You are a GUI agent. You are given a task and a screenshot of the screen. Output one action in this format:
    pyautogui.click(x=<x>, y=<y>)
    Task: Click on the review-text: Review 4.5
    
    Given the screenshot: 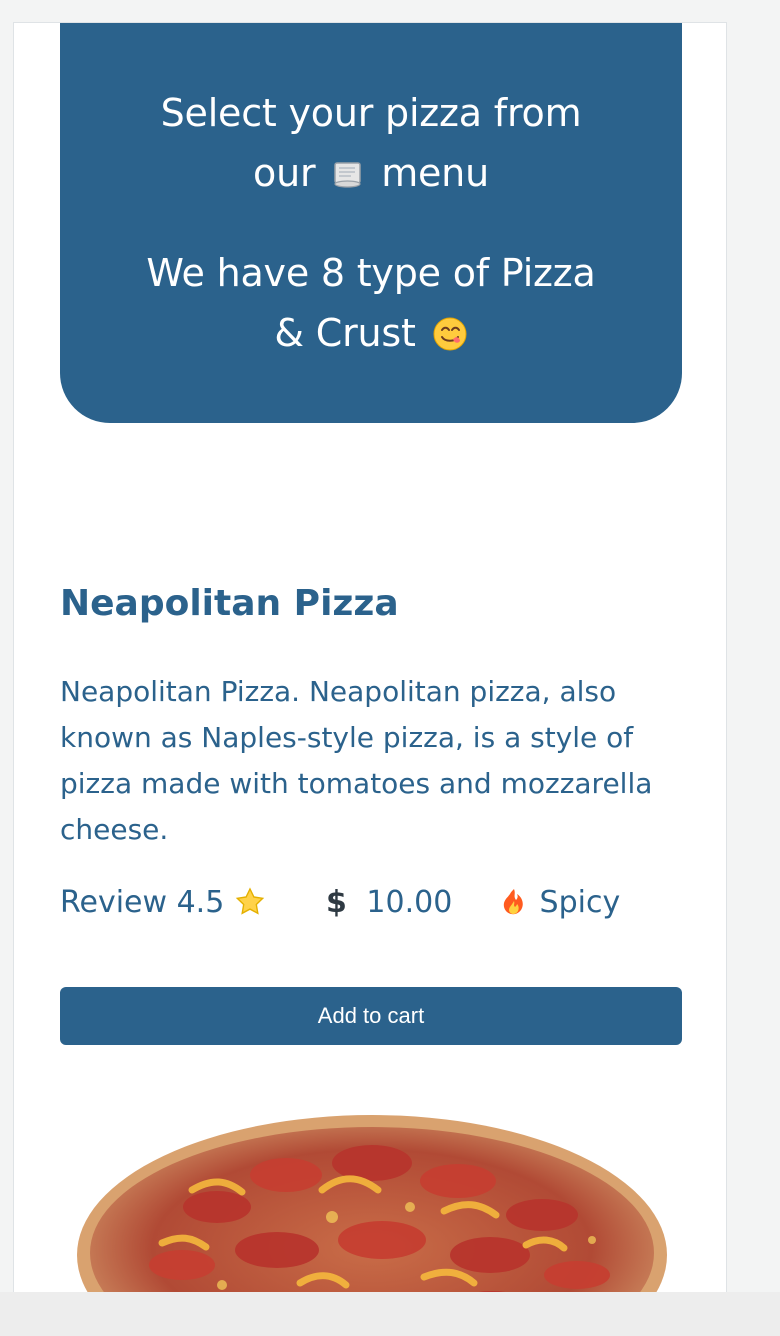 What is the action you would take?
    pyautogui.click(x=142, y=902)
    